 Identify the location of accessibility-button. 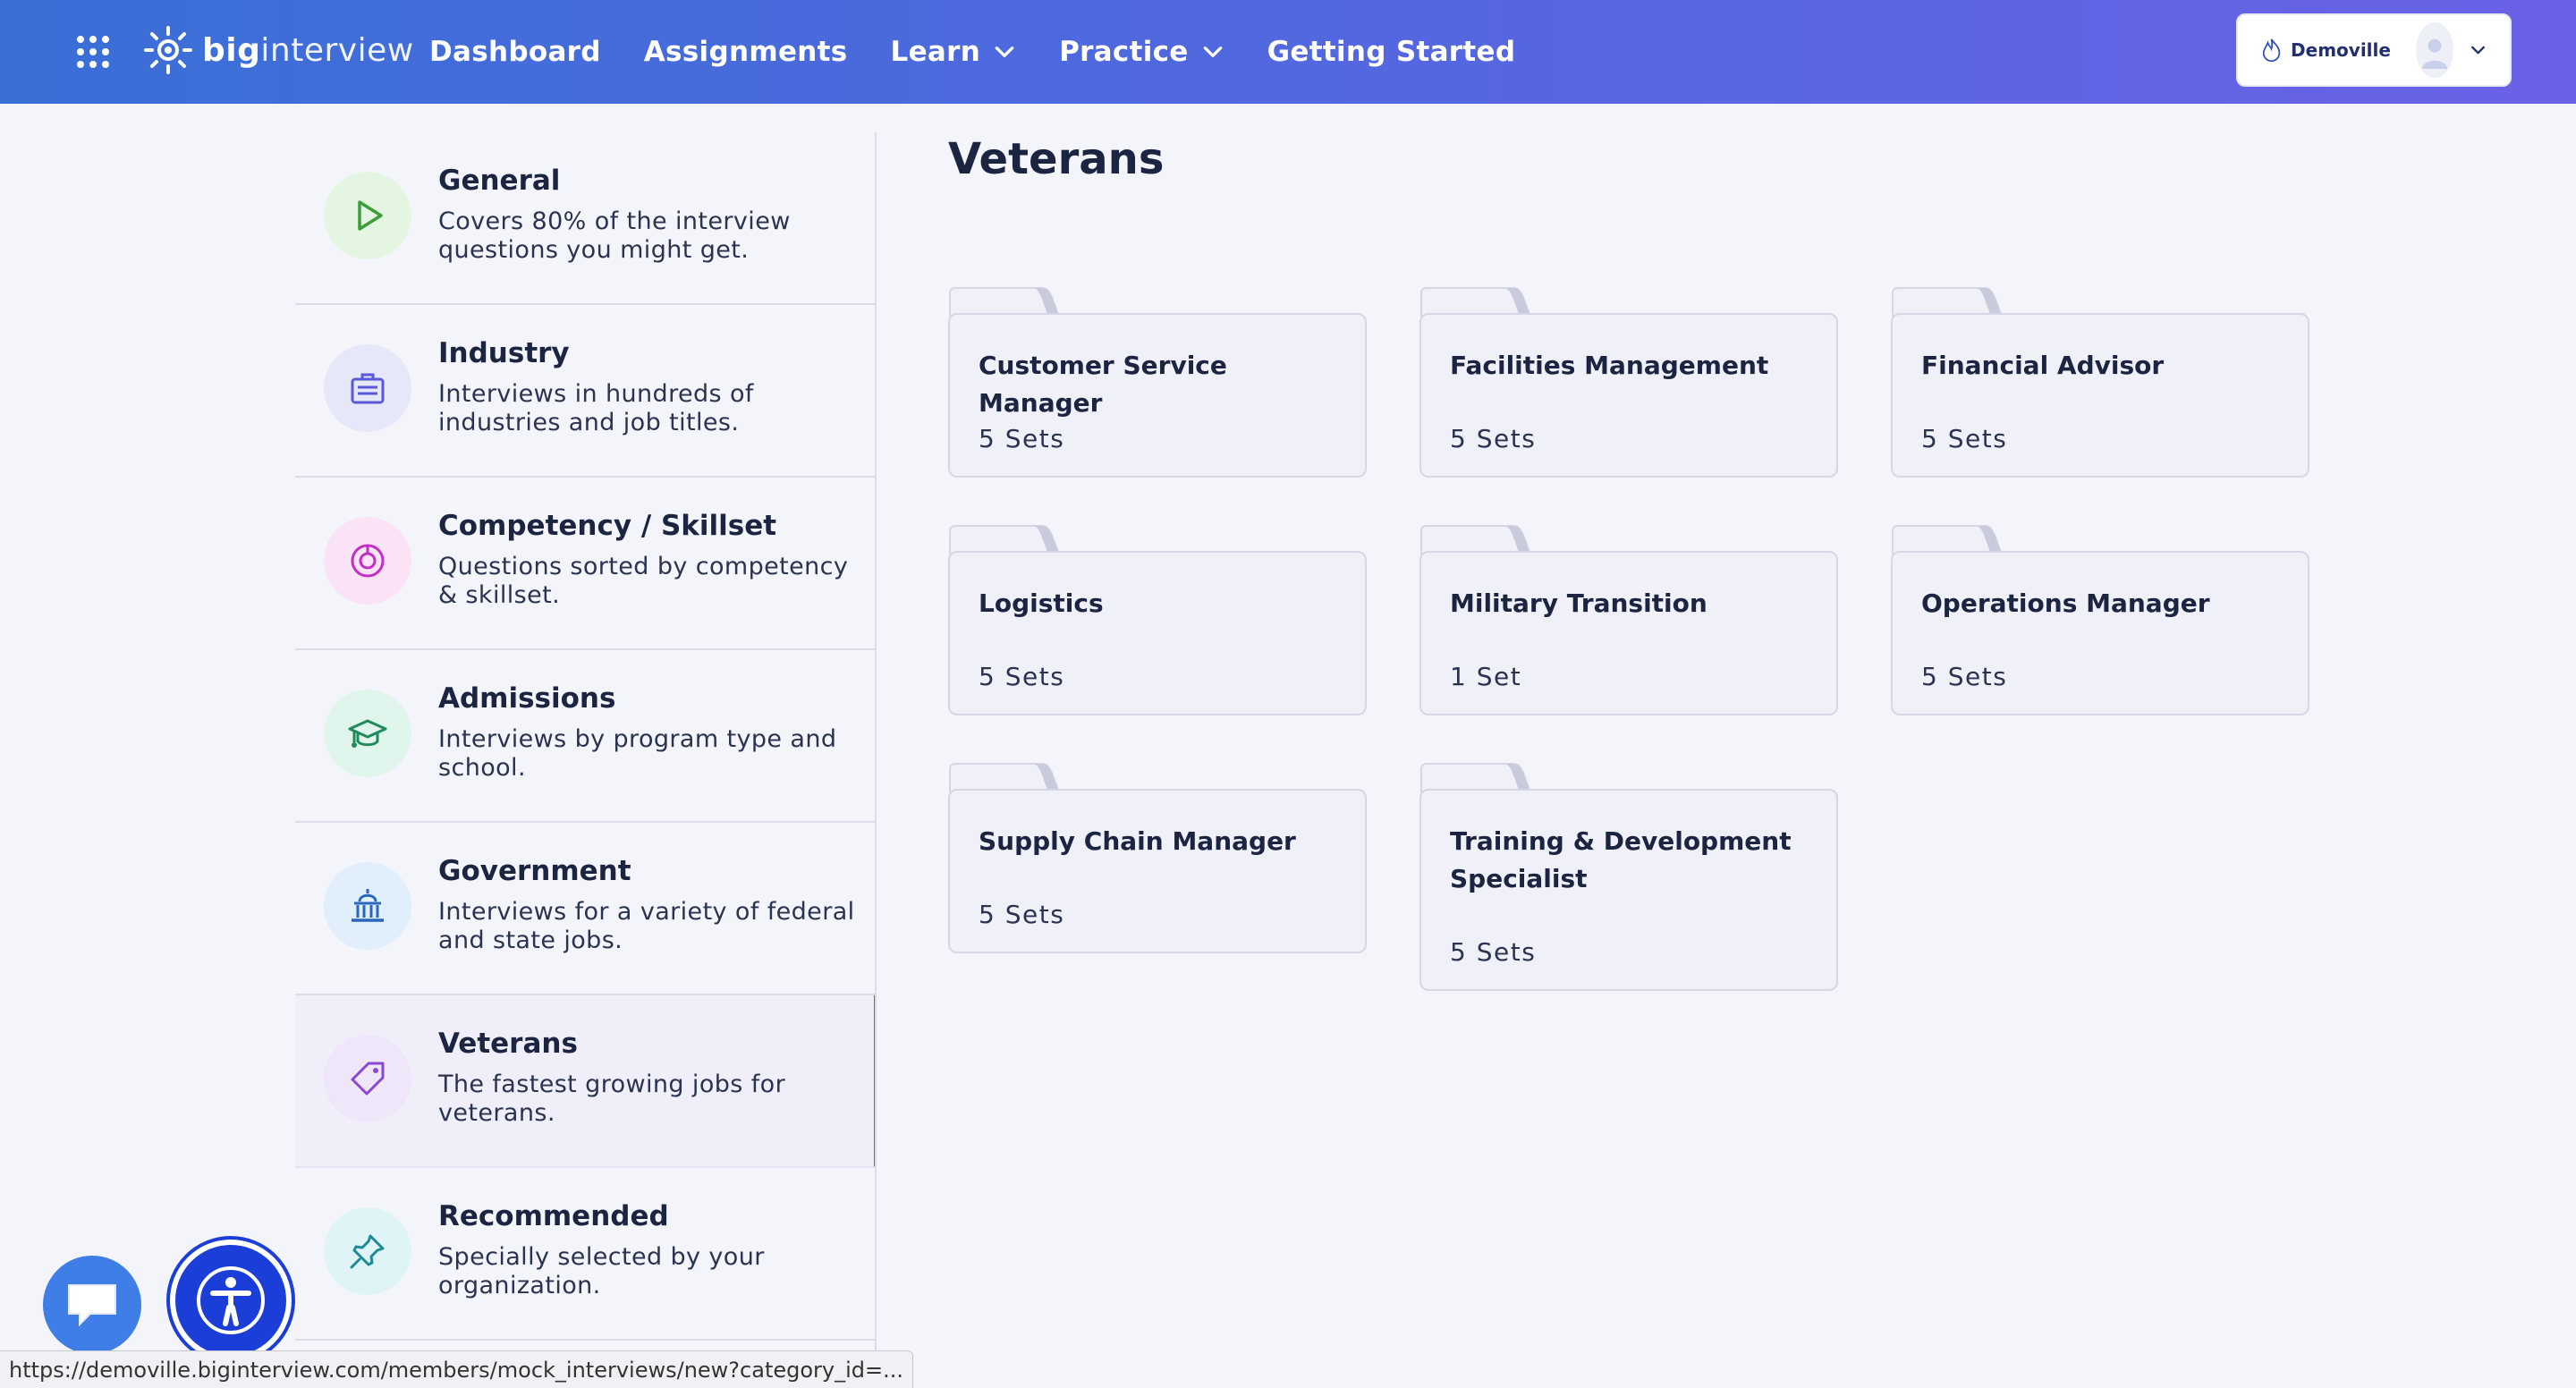
(231, 1301).